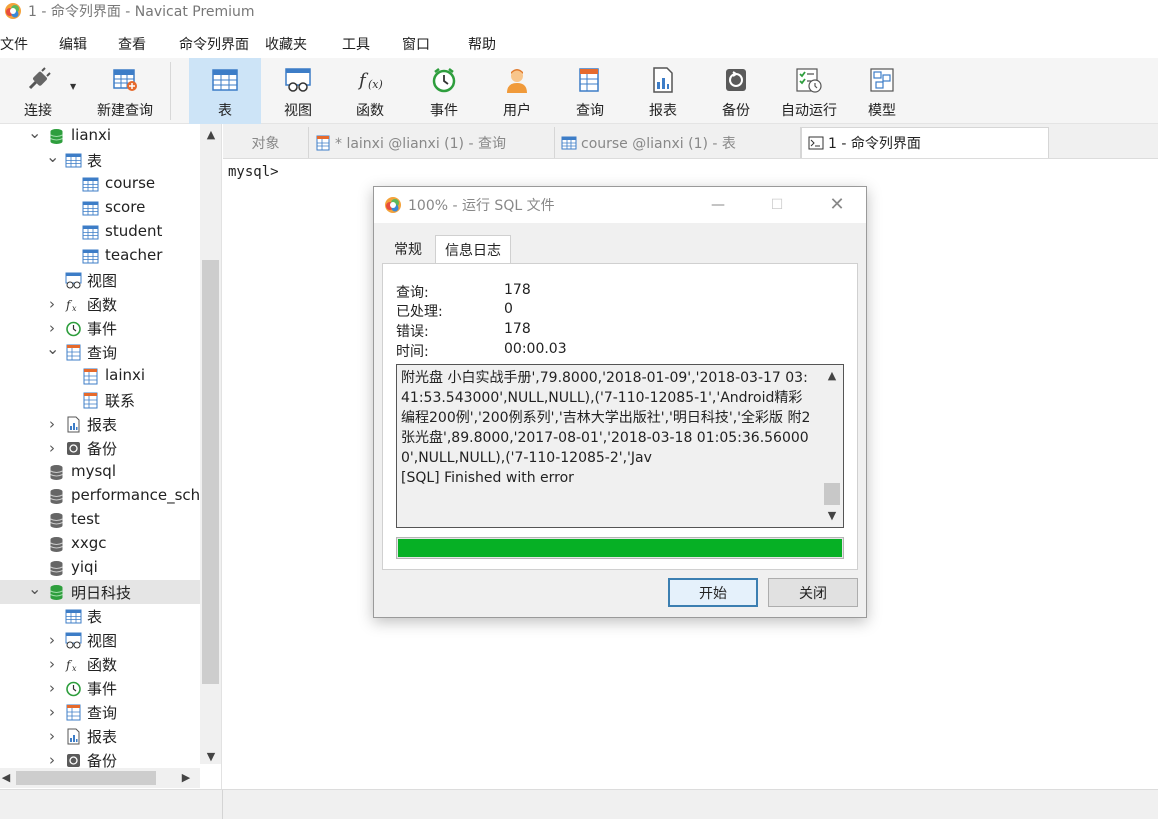  I want to click on minimize-icon: —, so click(718, 205).